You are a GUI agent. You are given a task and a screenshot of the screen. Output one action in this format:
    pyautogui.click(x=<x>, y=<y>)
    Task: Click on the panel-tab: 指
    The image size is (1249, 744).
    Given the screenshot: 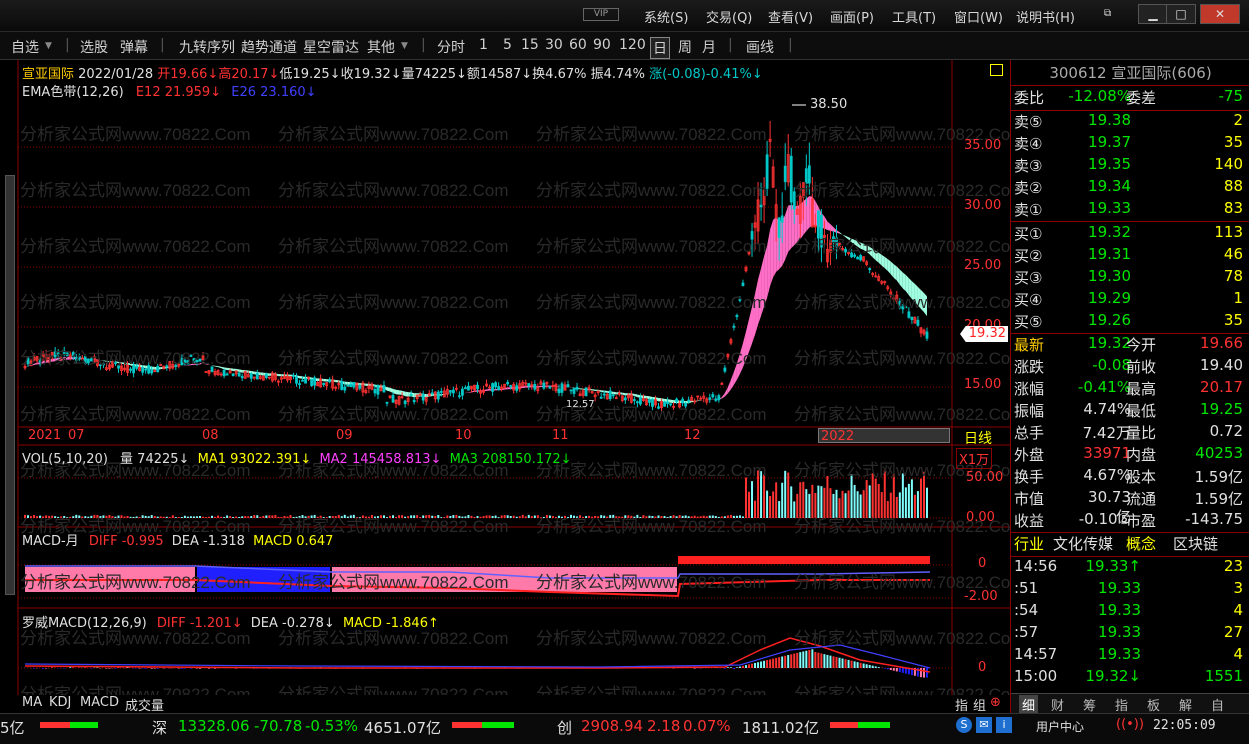 What is the action you would take?
    pyautogui.click(x=1121, y=704)
    